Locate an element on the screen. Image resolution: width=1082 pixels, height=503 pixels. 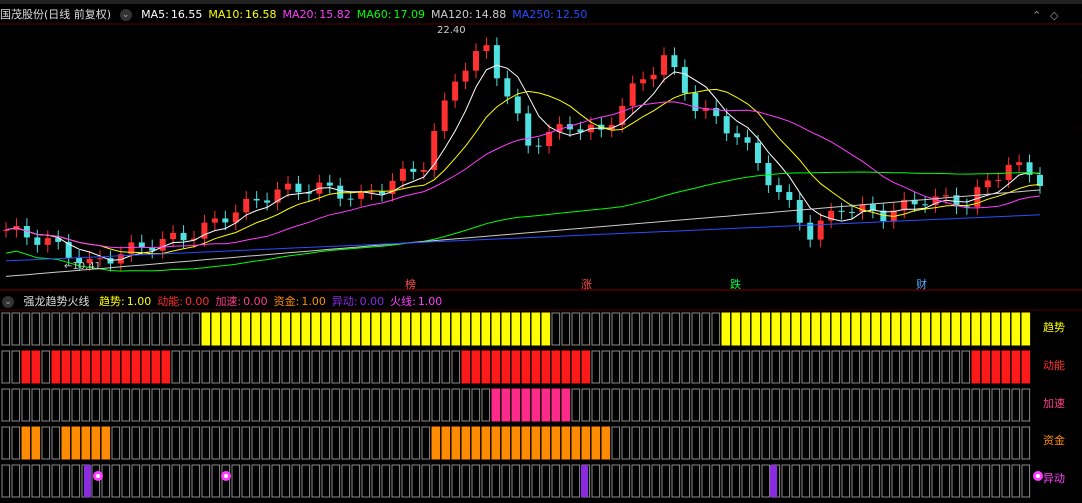
low-price-value: 10.41 is located at coordinates (87, 266).